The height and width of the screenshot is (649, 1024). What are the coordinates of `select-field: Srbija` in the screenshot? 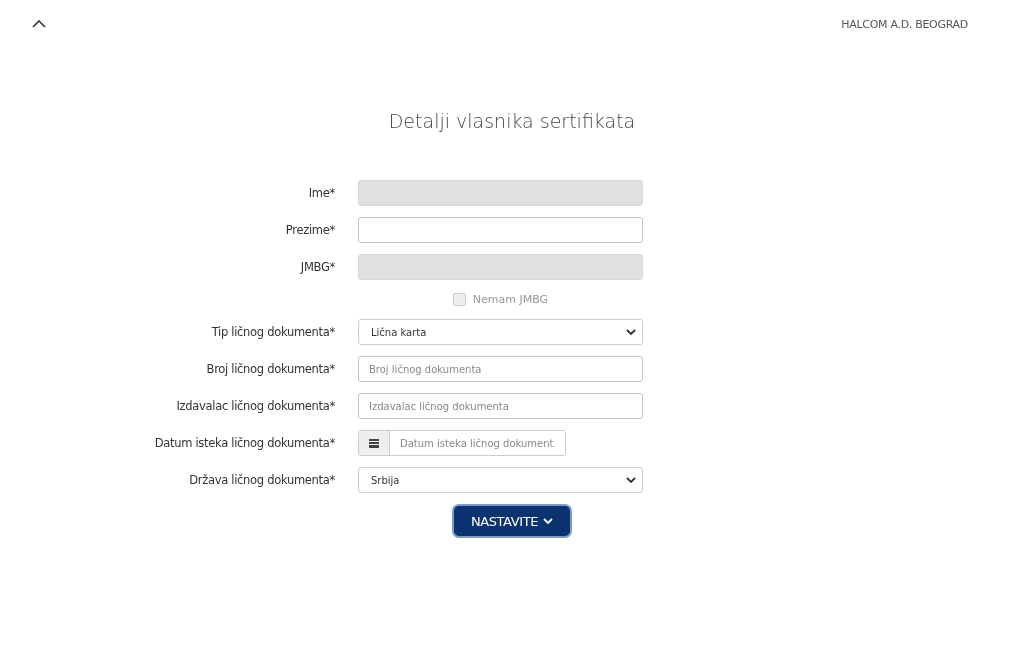 It's located at (500, 480).